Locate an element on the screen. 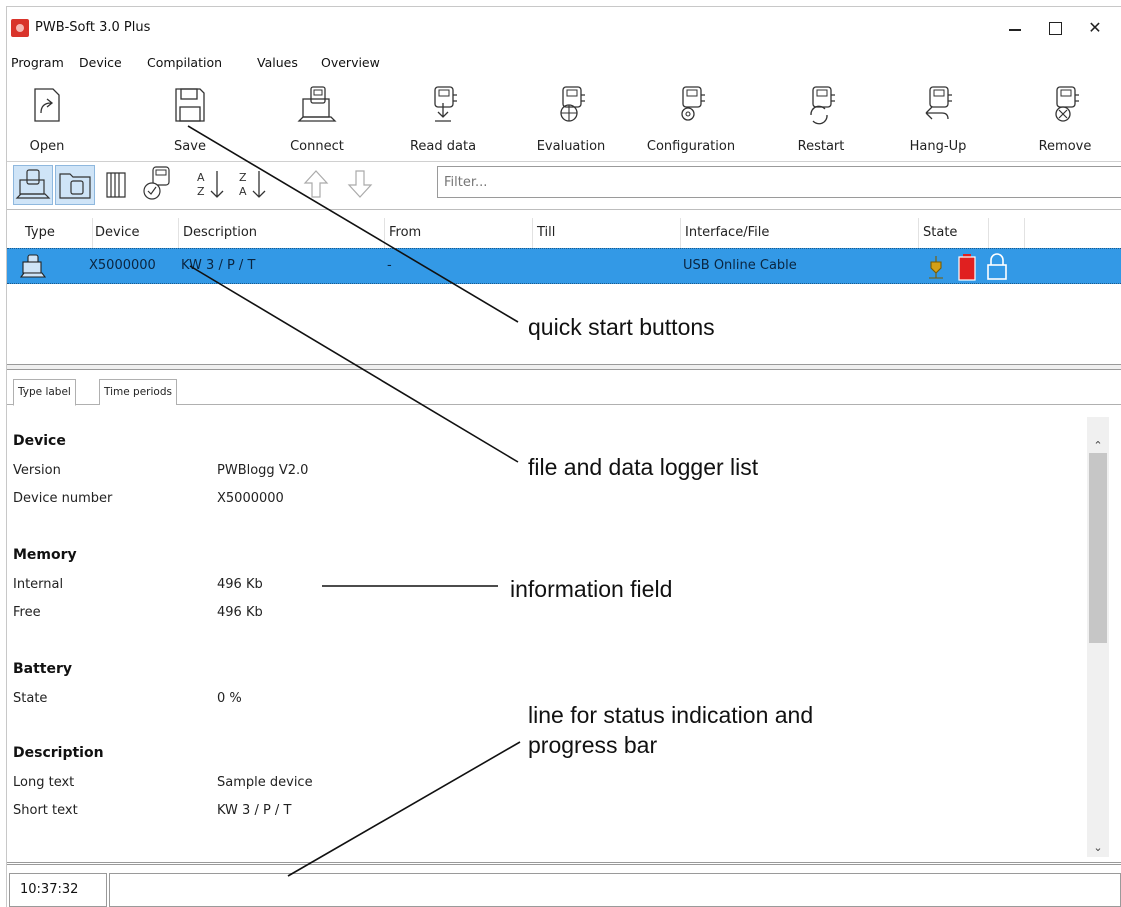 The image size is (1121, 907). annotation-status-line-1: line for status indication and is located at coordinates (671, 715).